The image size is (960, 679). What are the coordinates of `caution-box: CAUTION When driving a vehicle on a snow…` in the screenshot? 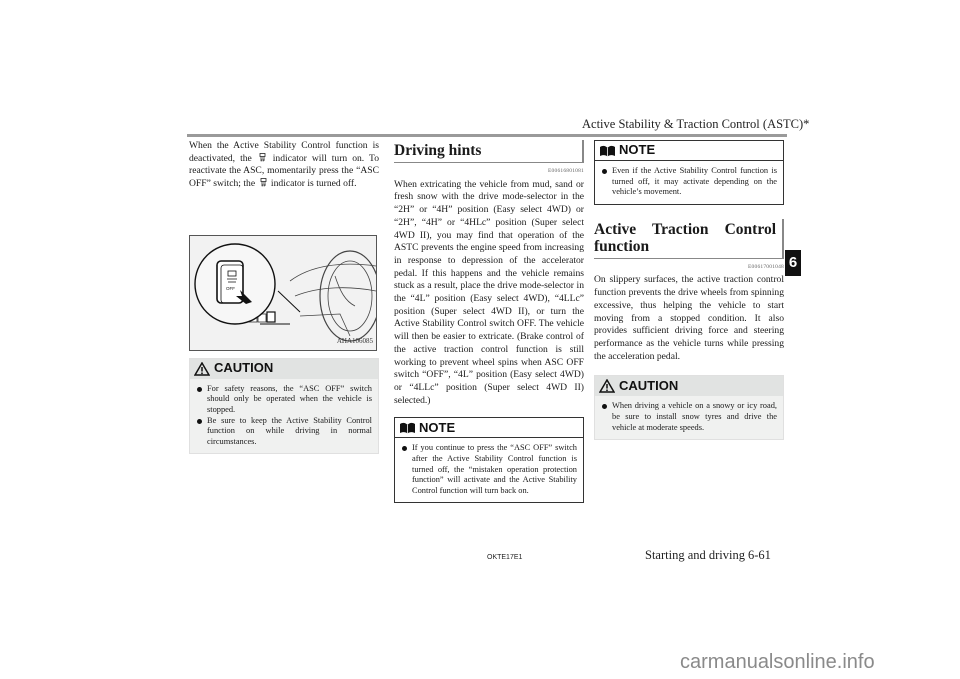 It's located at (689, 408).